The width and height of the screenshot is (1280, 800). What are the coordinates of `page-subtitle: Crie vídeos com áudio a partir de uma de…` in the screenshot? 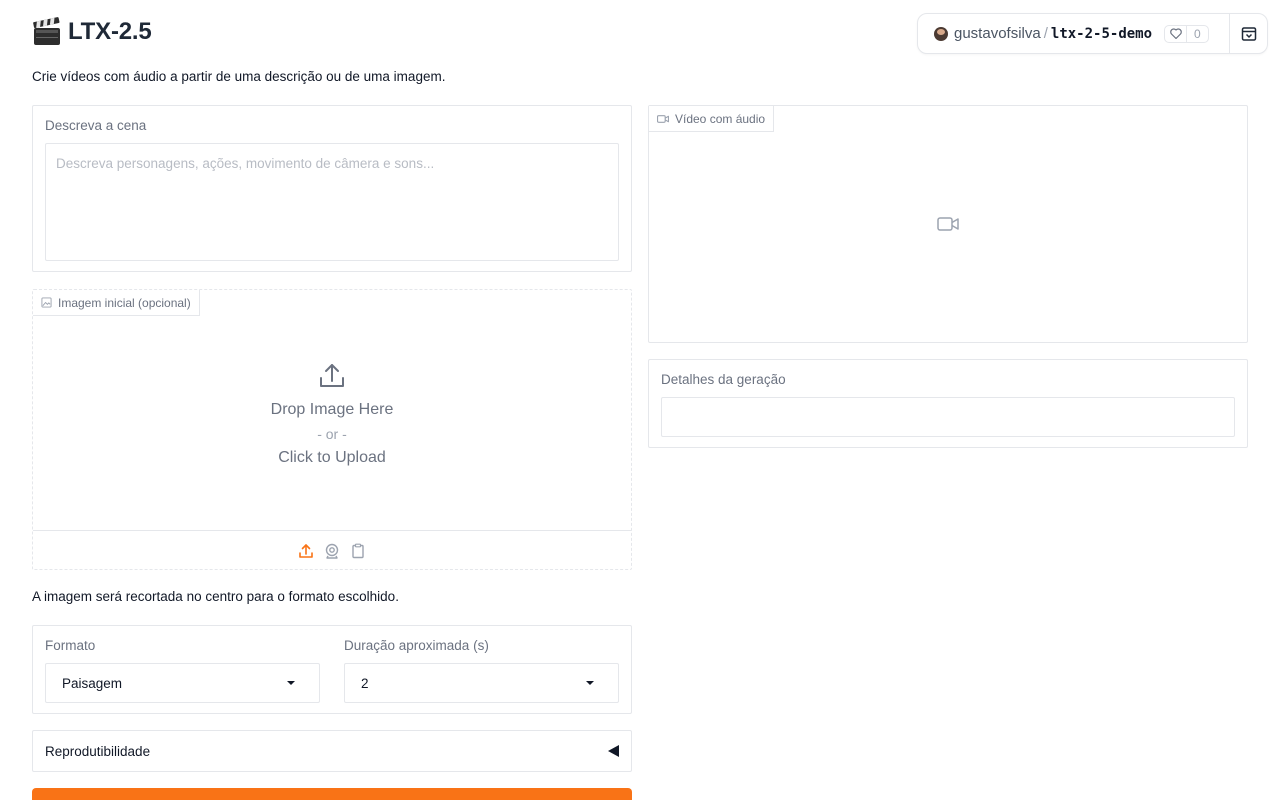 It's located at (239, 76).